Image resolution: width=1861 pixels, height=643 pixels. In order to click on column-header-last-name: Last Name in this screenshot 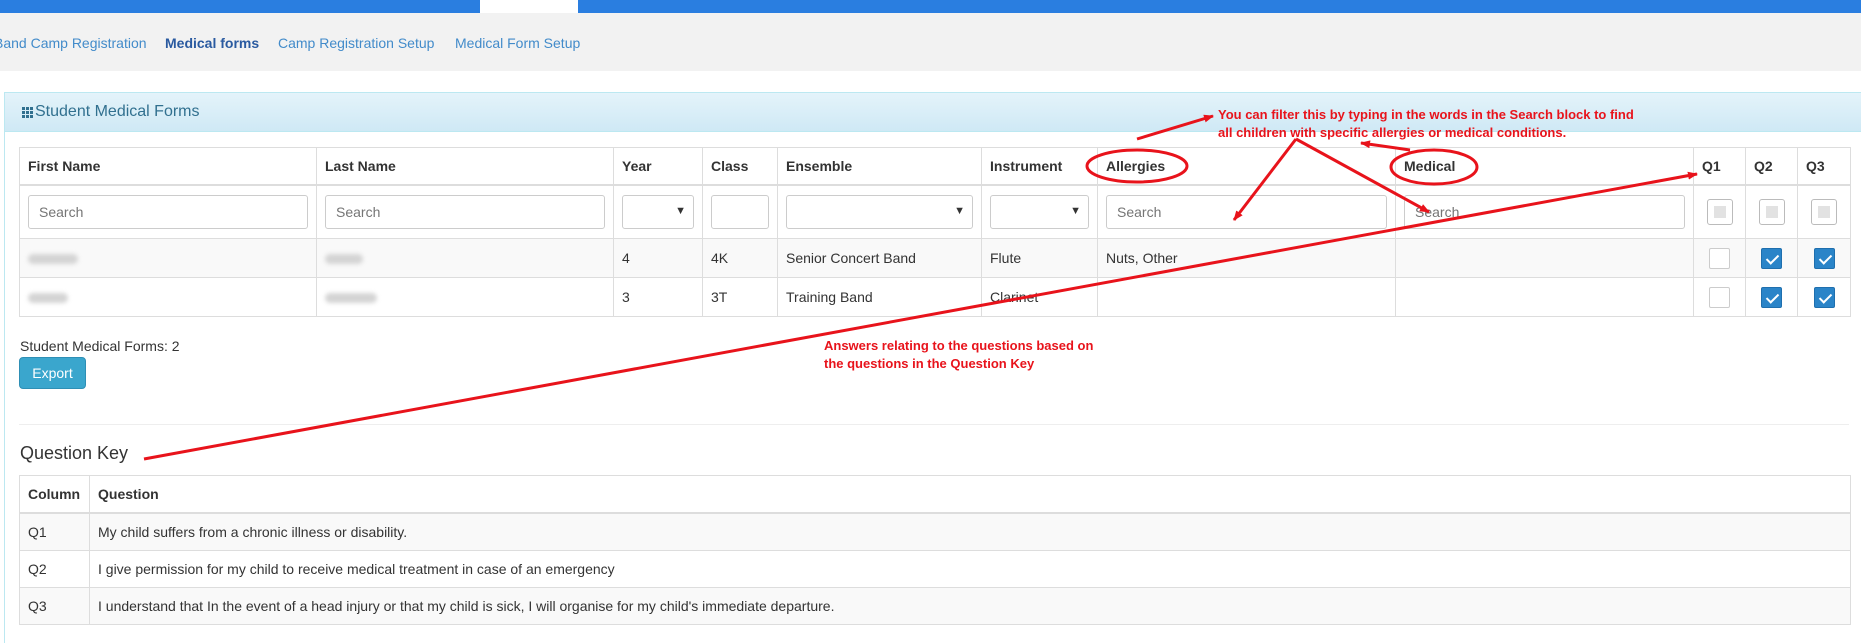, I will do `click(465, 166)`.